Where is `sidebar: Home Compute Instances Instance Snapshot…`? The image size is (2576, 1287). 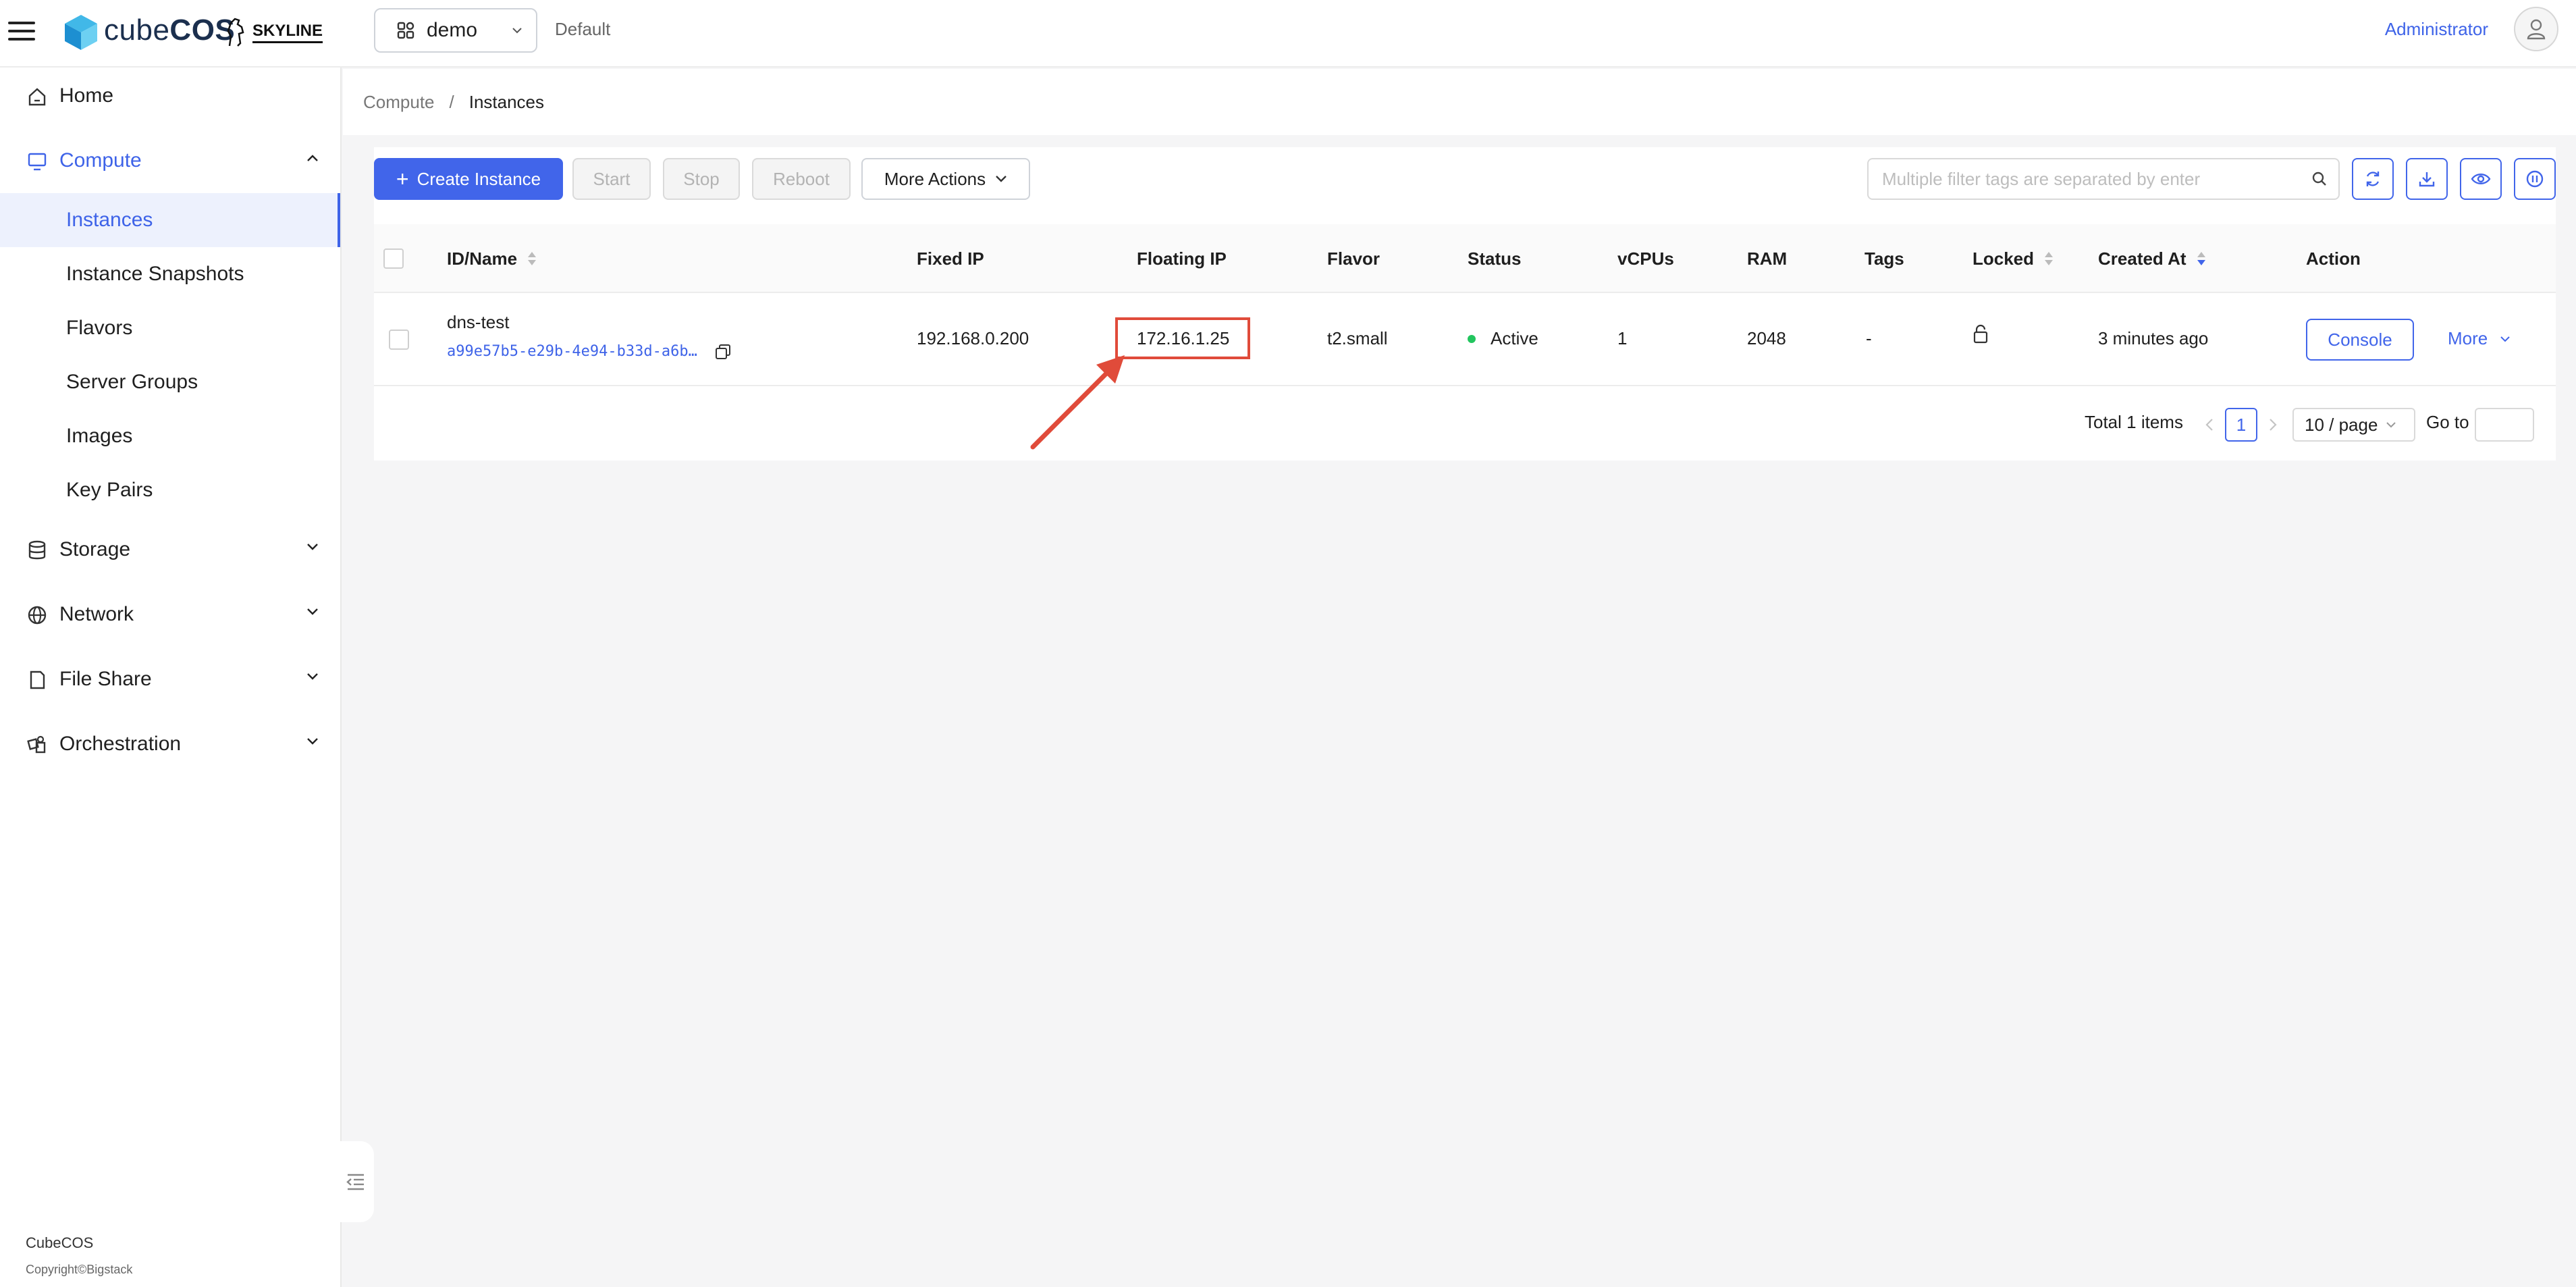 sidebar: Home Compute Instances Instance Snapshot… is located at coordinates (171, 678).